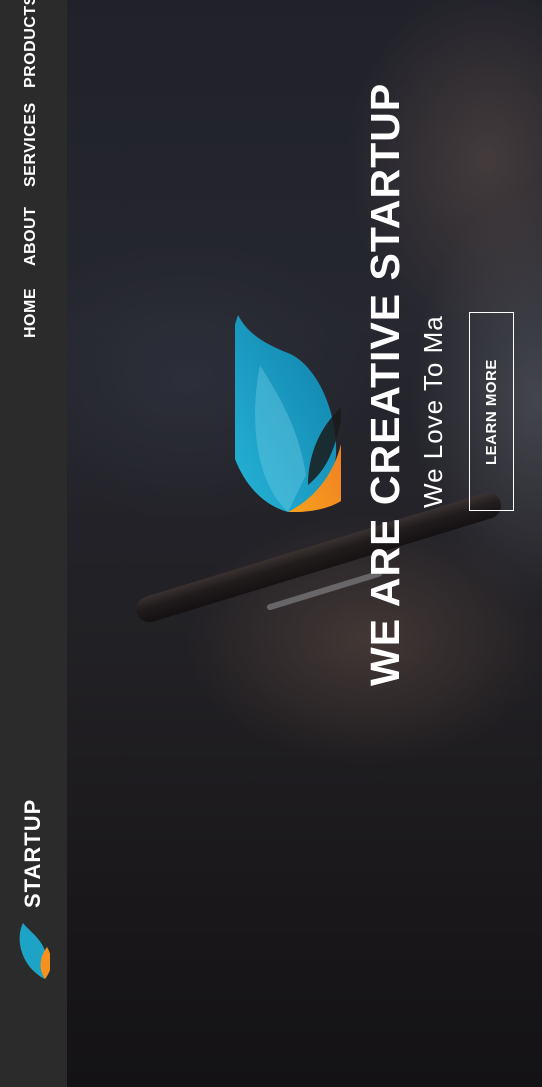 This screenshot has width=542, height=1087. What do you see at coordinates (433, 411) in the screenshot?
I see `hero-subtitle: We Love To Ma` at bounding box center [433, 411].